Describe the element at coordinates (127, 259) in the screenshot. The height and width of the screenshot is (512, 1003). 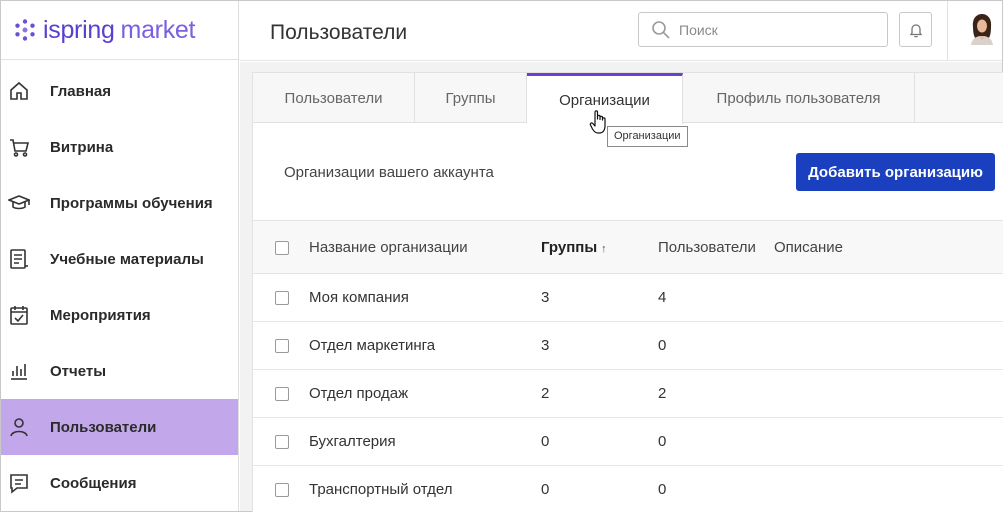
I see `sidebar-item-label: Учебные материалы` at that location.